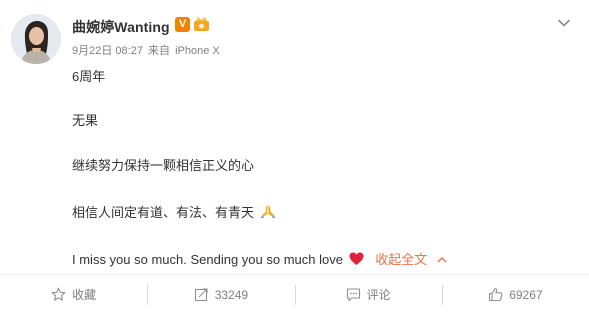 The width and height of the screenshot is (589, 314). Describe the element at coordinates (147, 50) in the screenshot. I see `post-meta: 9月22日 08:27 来自 iPhone X` at that location.